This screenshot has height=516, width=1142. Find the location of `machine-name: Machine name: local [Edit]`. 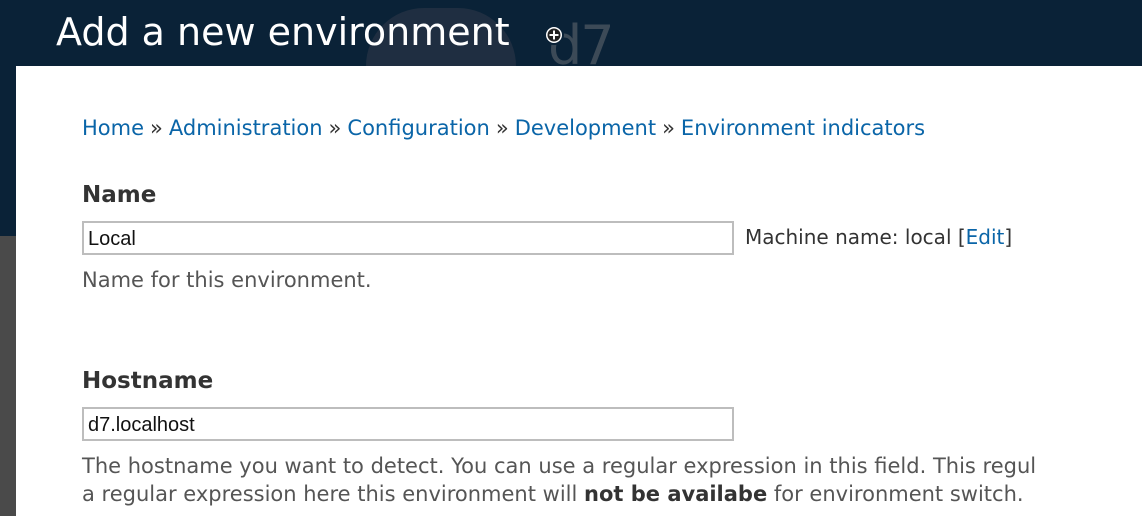

machine-name: Machine name: local [Edit] is located at coordinates (878, 237).